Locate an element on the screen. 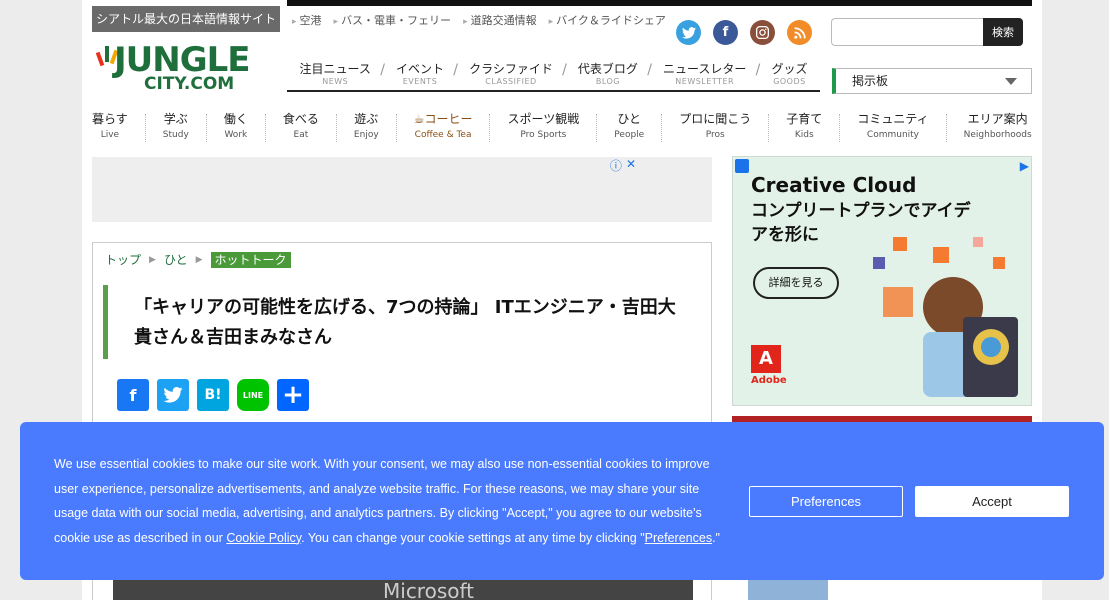 The height and width of the screenshot is (600, 1109). category-pros-sublabel: Pros is located at coordinates (715, 135).